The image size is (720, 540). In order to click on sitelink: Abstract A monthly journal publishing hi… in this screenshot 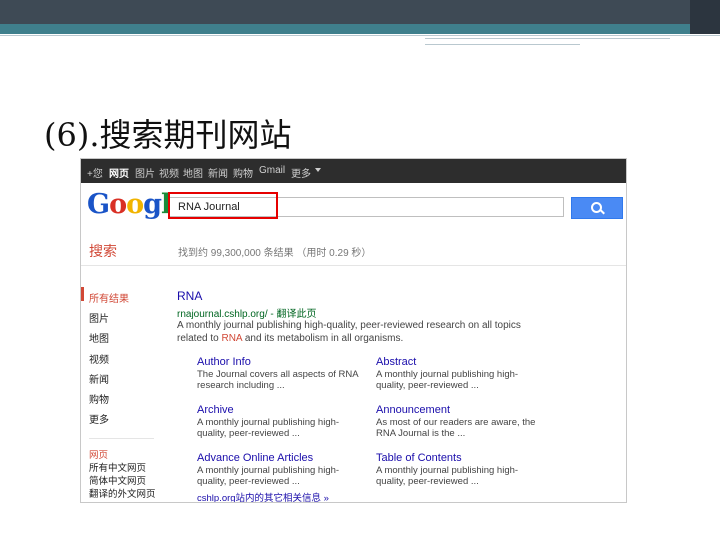, I will do `click(458, 373)`.